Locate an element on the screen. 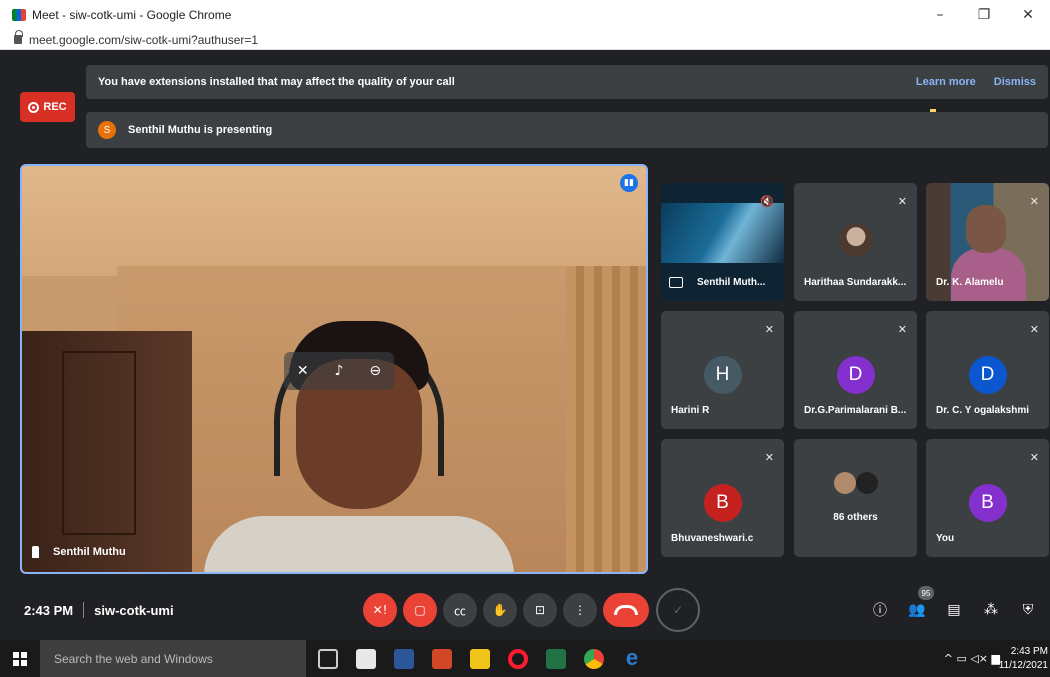  meeting-details: 2:43 PM siw-cotk-umi is located at coordinates (99, 610).